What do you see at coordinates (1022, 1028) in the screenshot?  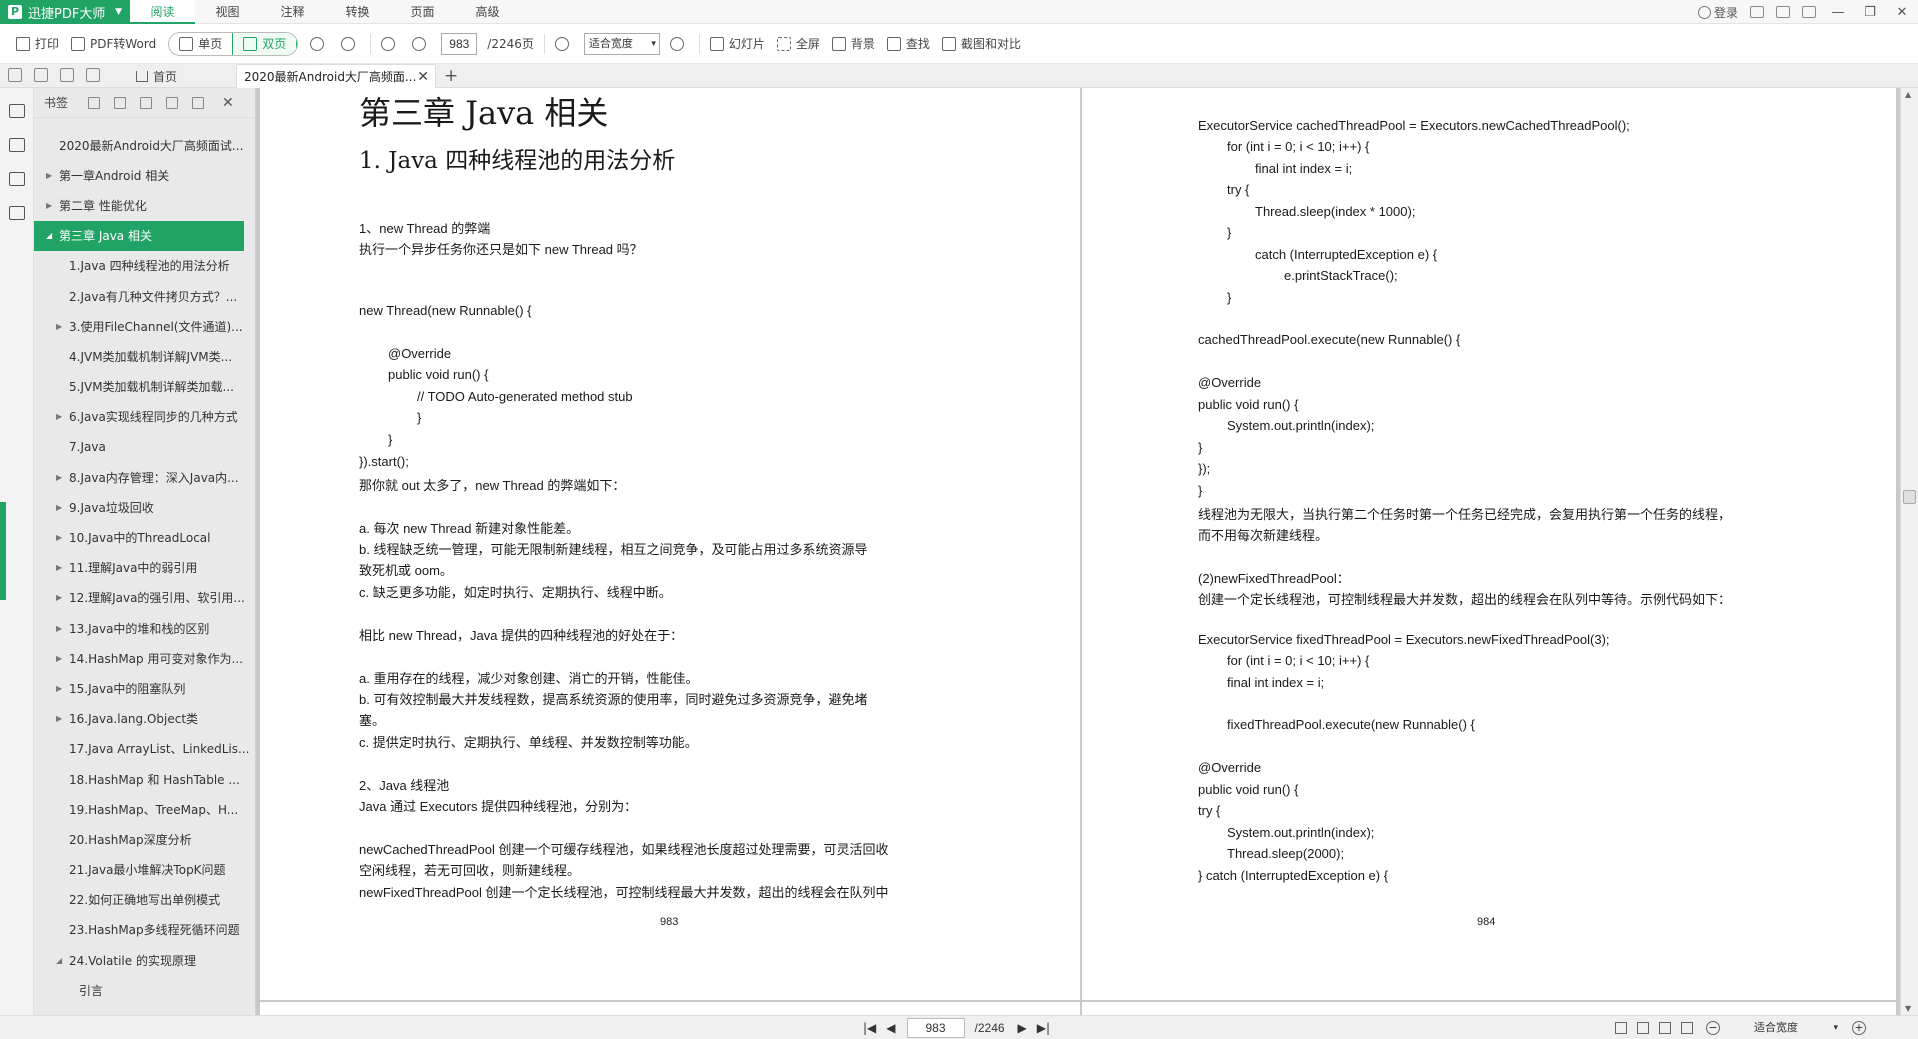 I see `next-page-button: ▶` at bounding box center [1022, 1028].